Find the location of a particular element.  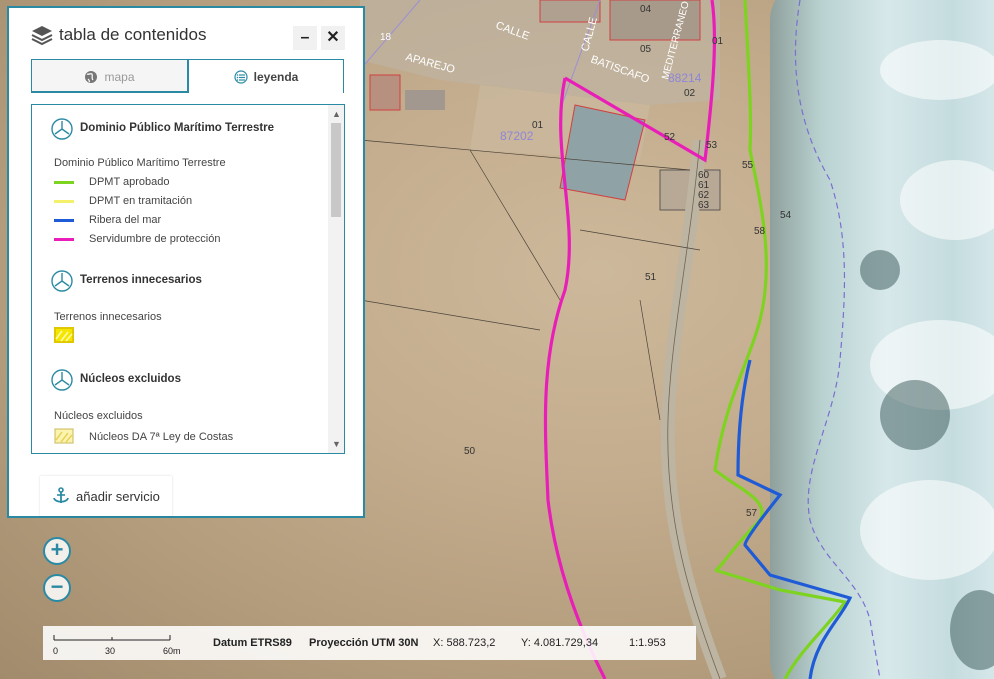

hatched-yellow-swatch is located at coordinates (64, 335).